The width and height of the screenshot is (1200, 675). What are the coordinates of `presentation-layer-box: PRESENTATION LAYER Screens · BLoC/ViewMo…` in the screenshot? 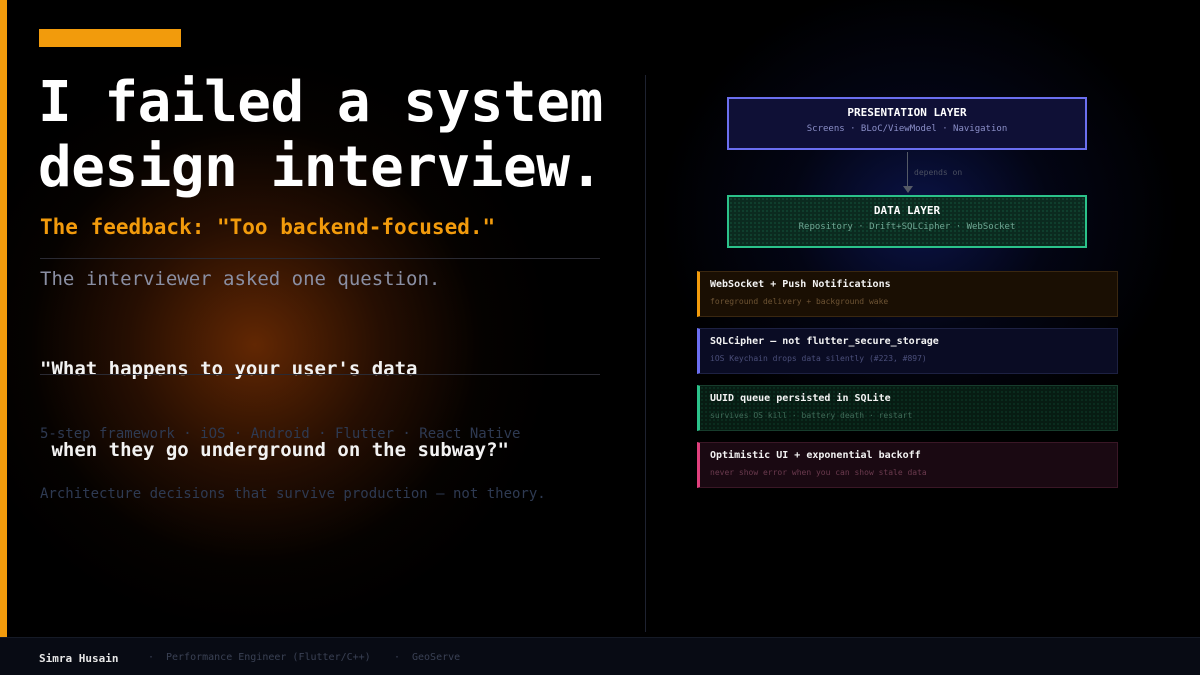 It's located at (907, 123).